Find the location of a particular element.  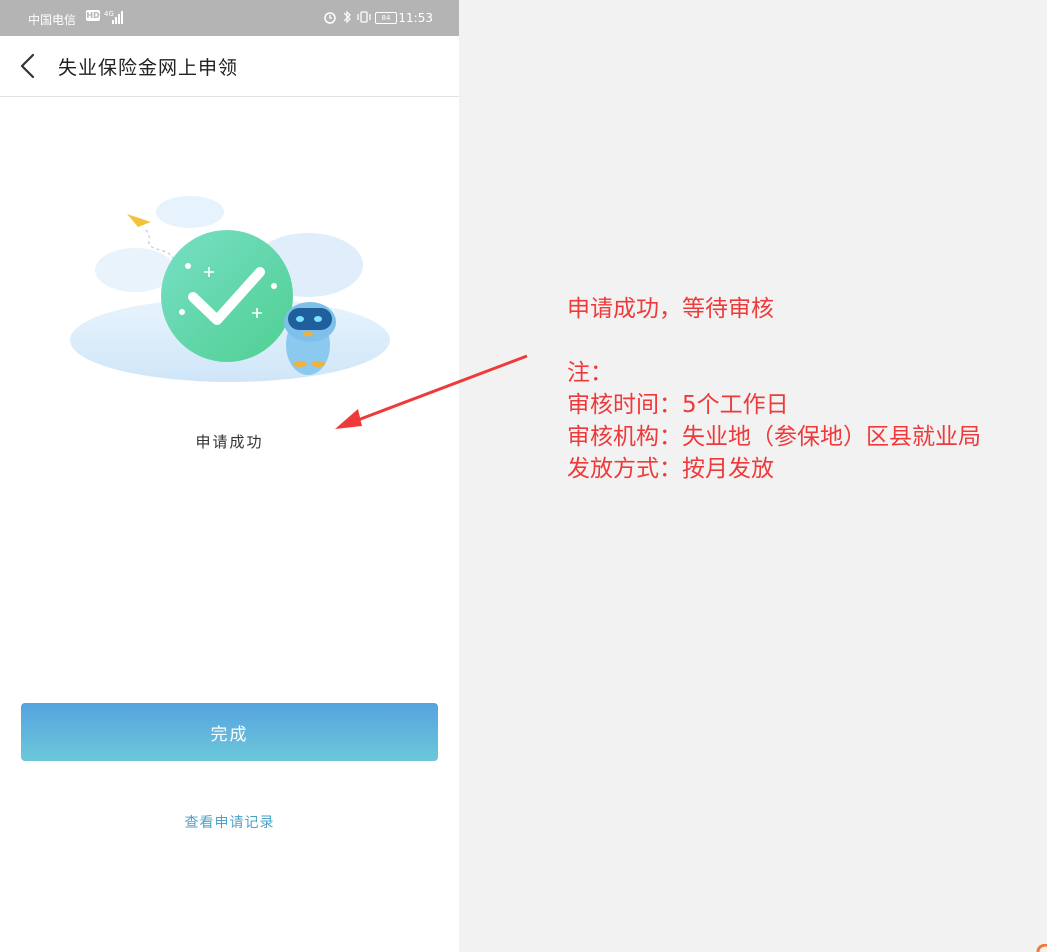

annotation-note-label: 注： is located at coordinates (590, 373).